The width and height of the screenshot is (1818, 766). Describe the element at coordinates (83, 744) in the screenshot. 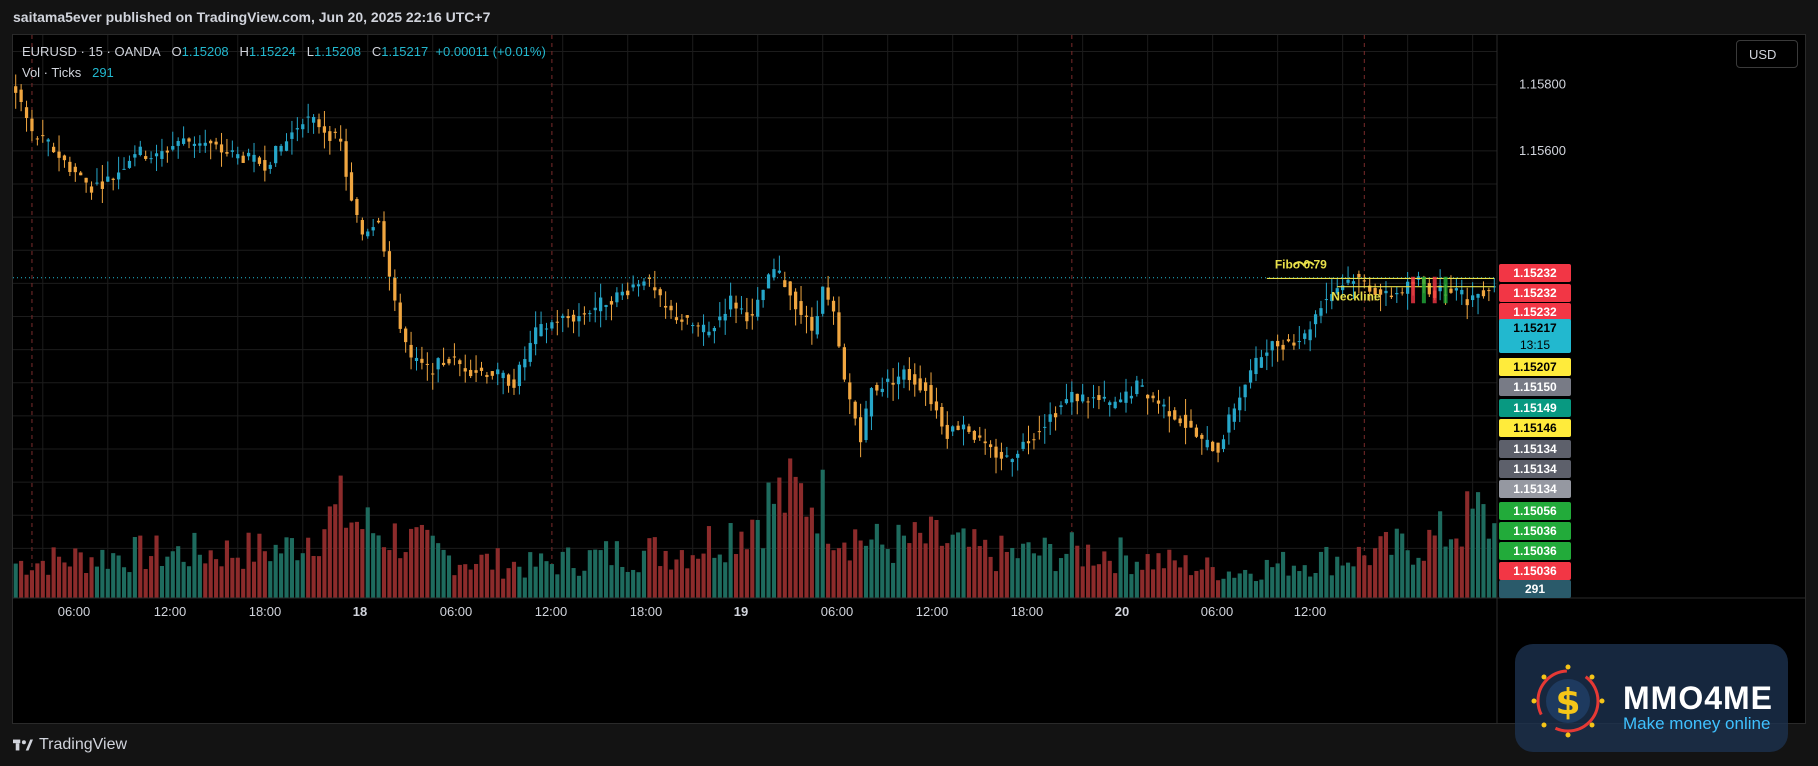

I see `tradingview-brand: TradingView` at that location.